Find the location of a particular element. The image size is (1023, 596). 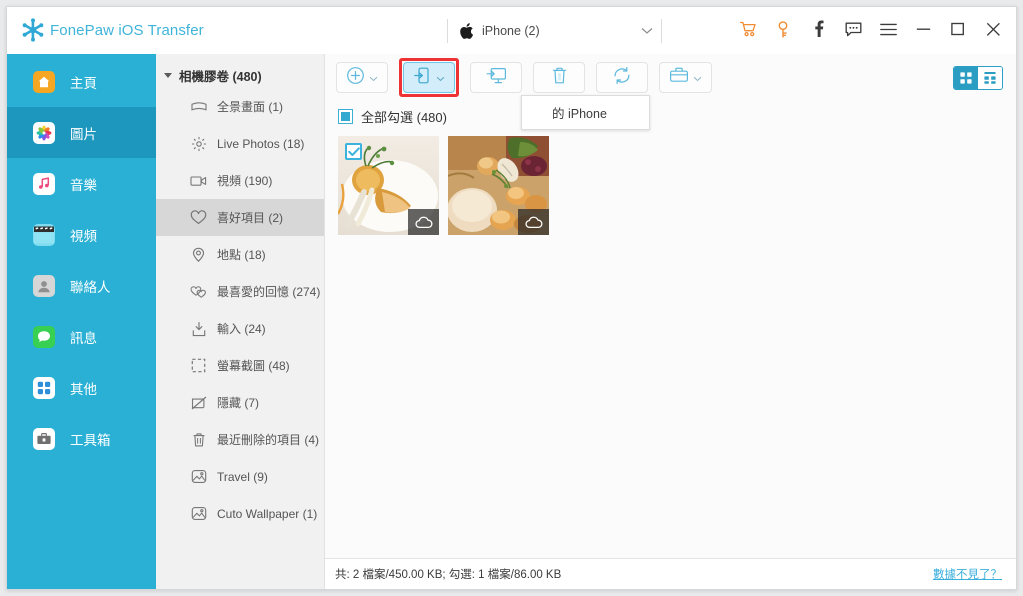

icloud-badge-icon is located at coordinates (423, 222).